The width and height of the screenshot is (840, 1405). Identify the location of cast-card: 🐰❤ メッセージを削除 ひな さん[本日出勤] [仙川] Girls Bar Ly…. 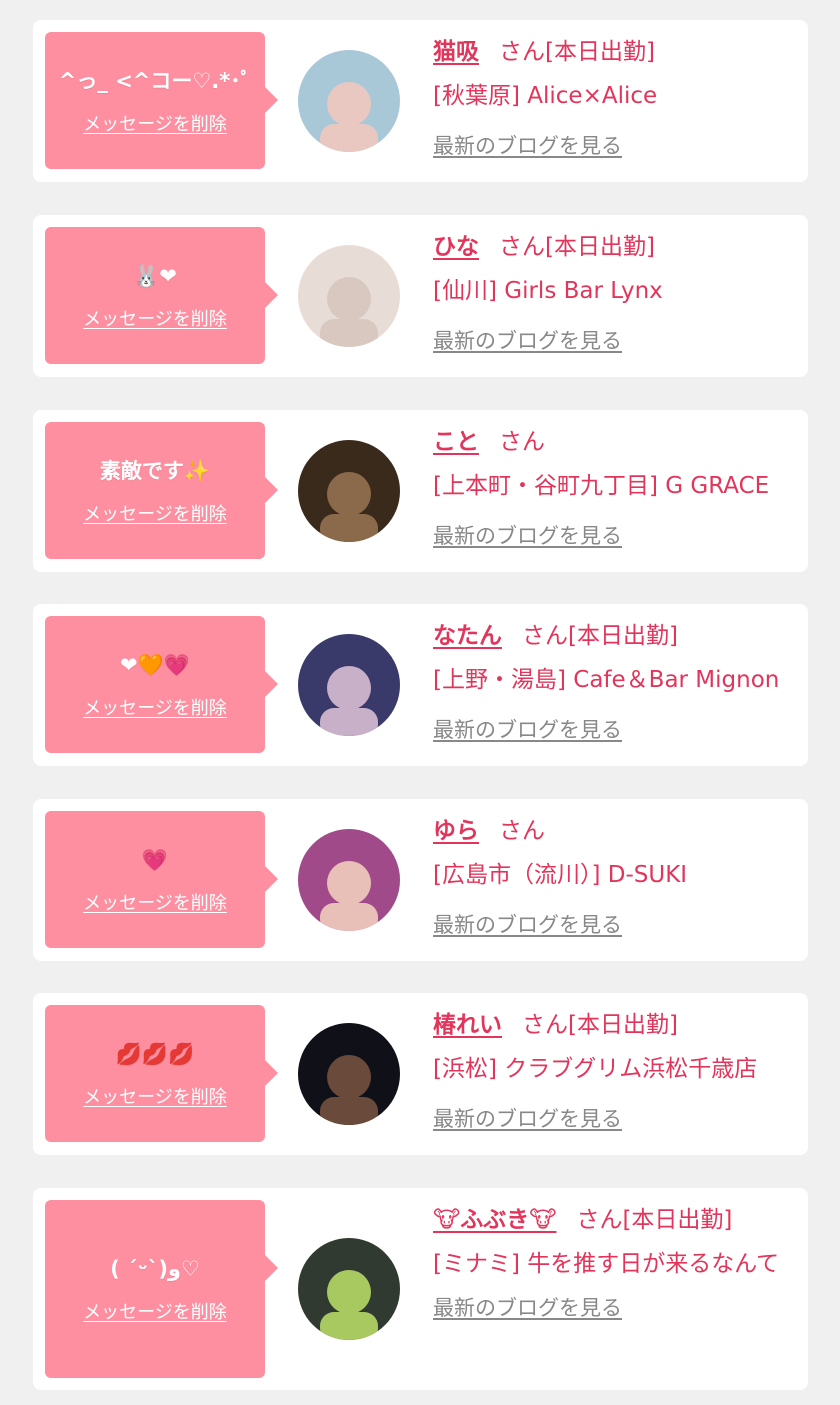
(420, 296).